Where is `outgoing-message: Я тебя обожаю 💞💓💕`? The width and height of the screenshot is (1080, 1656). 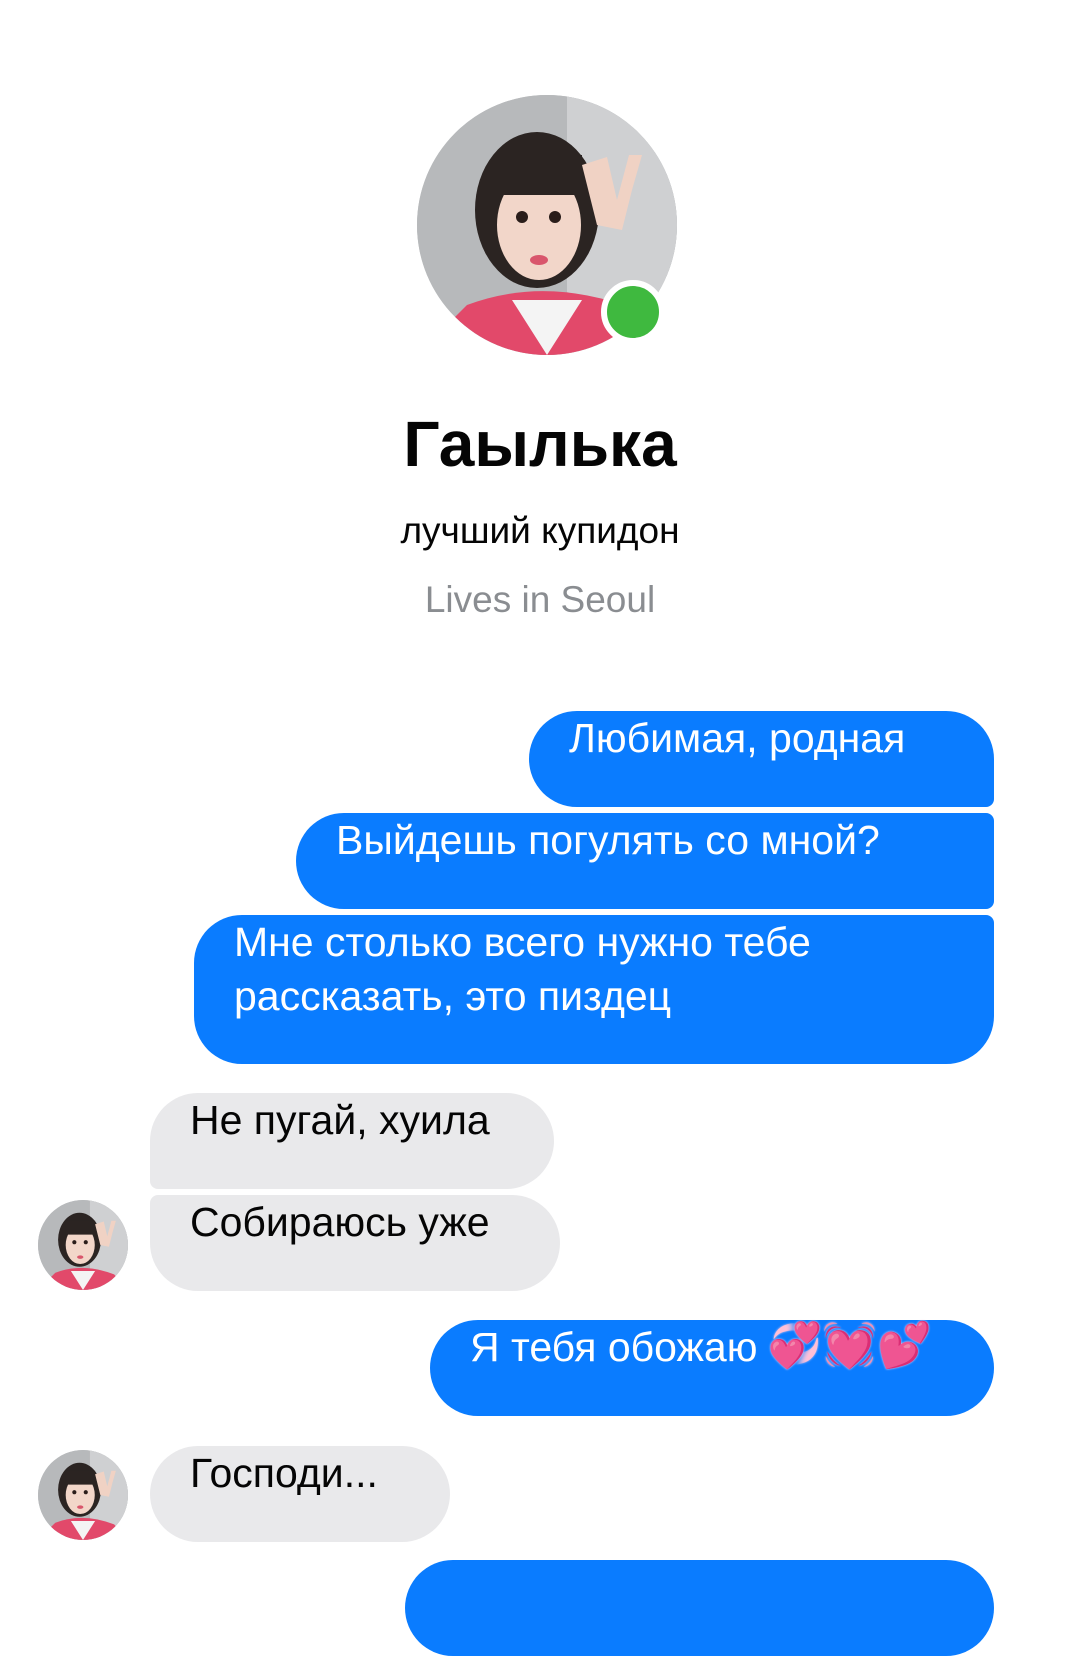
outgoing-message: Я тебя обожаю 💞💓💕 is located at coordinates (712, 1368).